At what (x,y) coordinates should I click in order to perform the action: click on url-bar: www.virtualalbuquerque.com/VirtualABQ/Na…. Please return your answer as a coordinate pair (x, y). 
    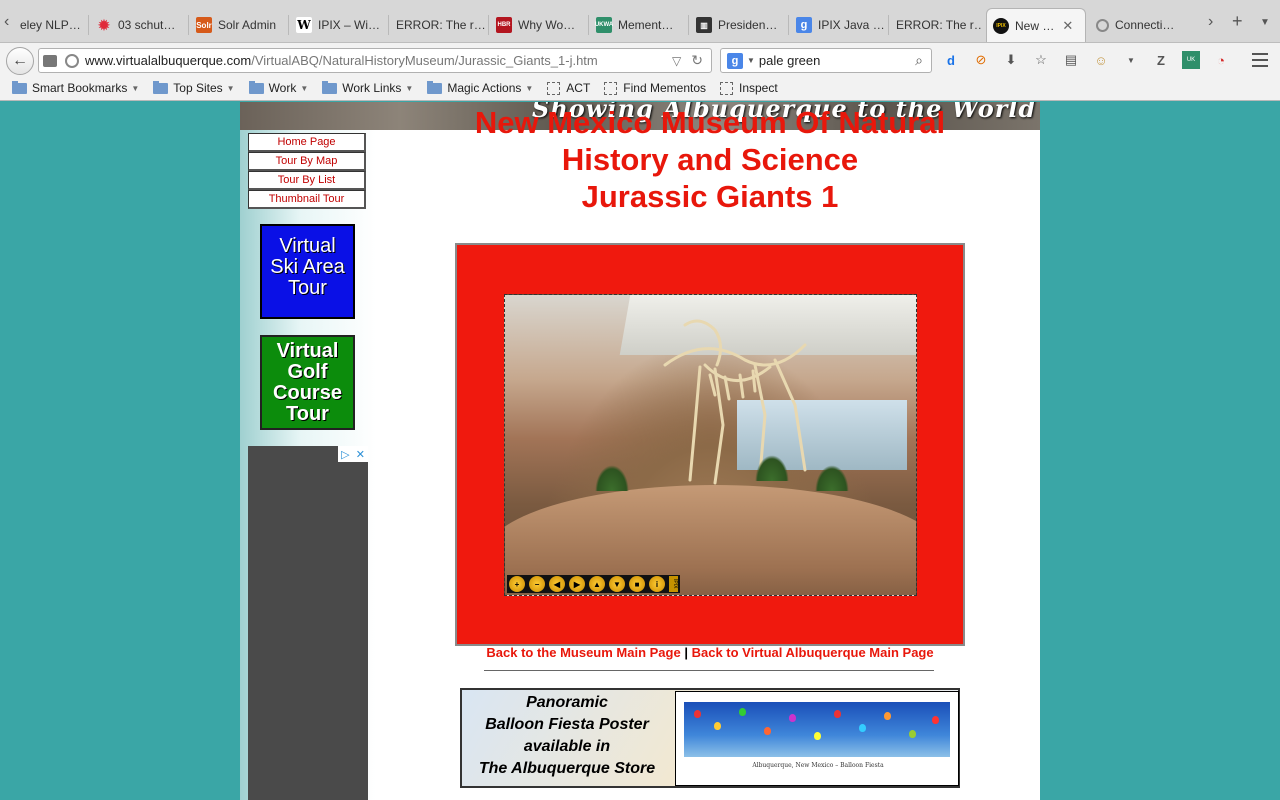
    Looking at the image, I should click on (375, 60).